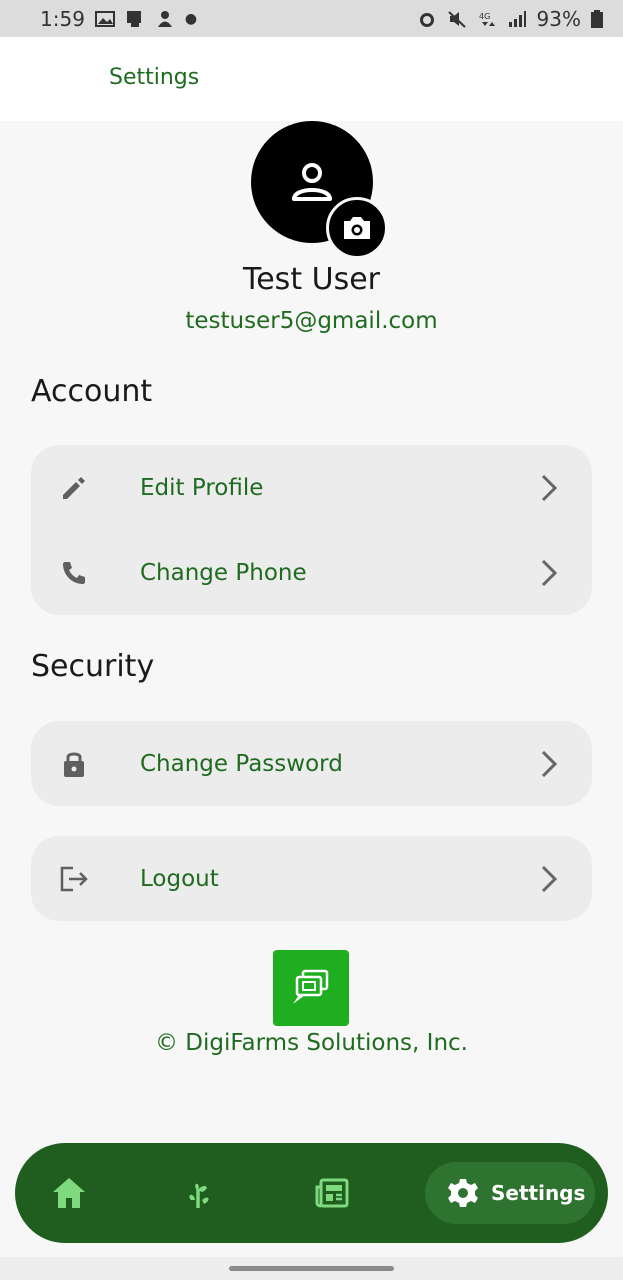  Describe the element at coordinates (311, 1043) in the screenshot. I see `copyright-text: © DigiFarms Solutions, Inc.` at that location.